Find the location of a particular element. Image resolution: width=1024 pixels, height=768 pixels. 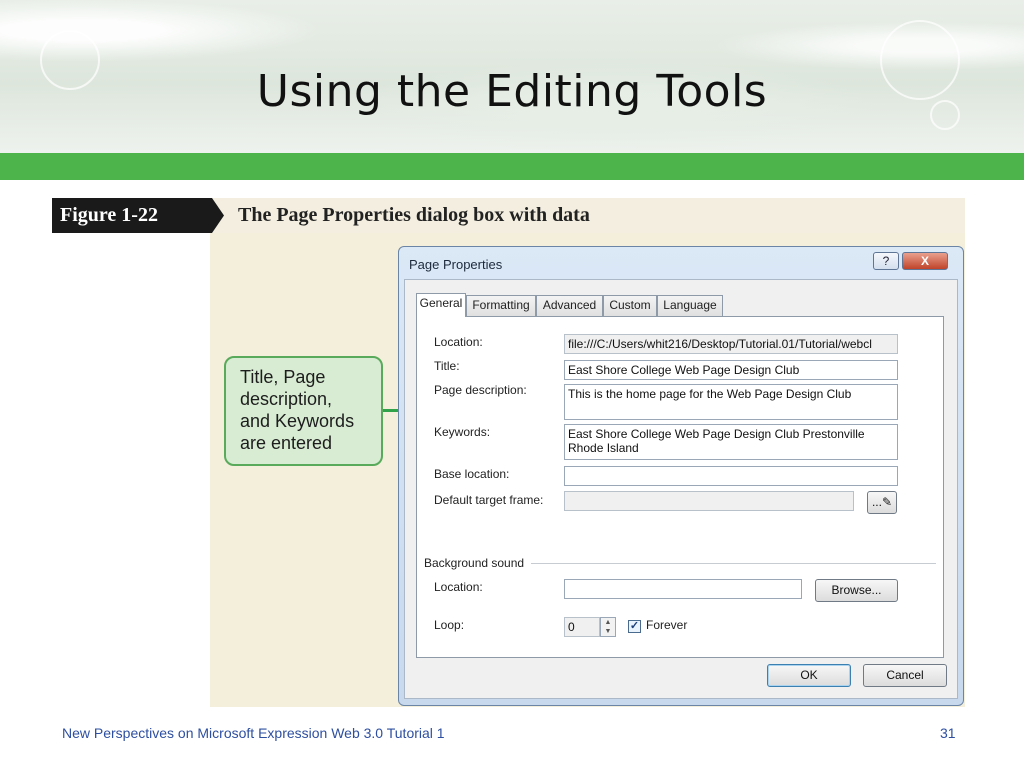

target-frame-browse-button: ...✎ is located at coordinates (882, 502).